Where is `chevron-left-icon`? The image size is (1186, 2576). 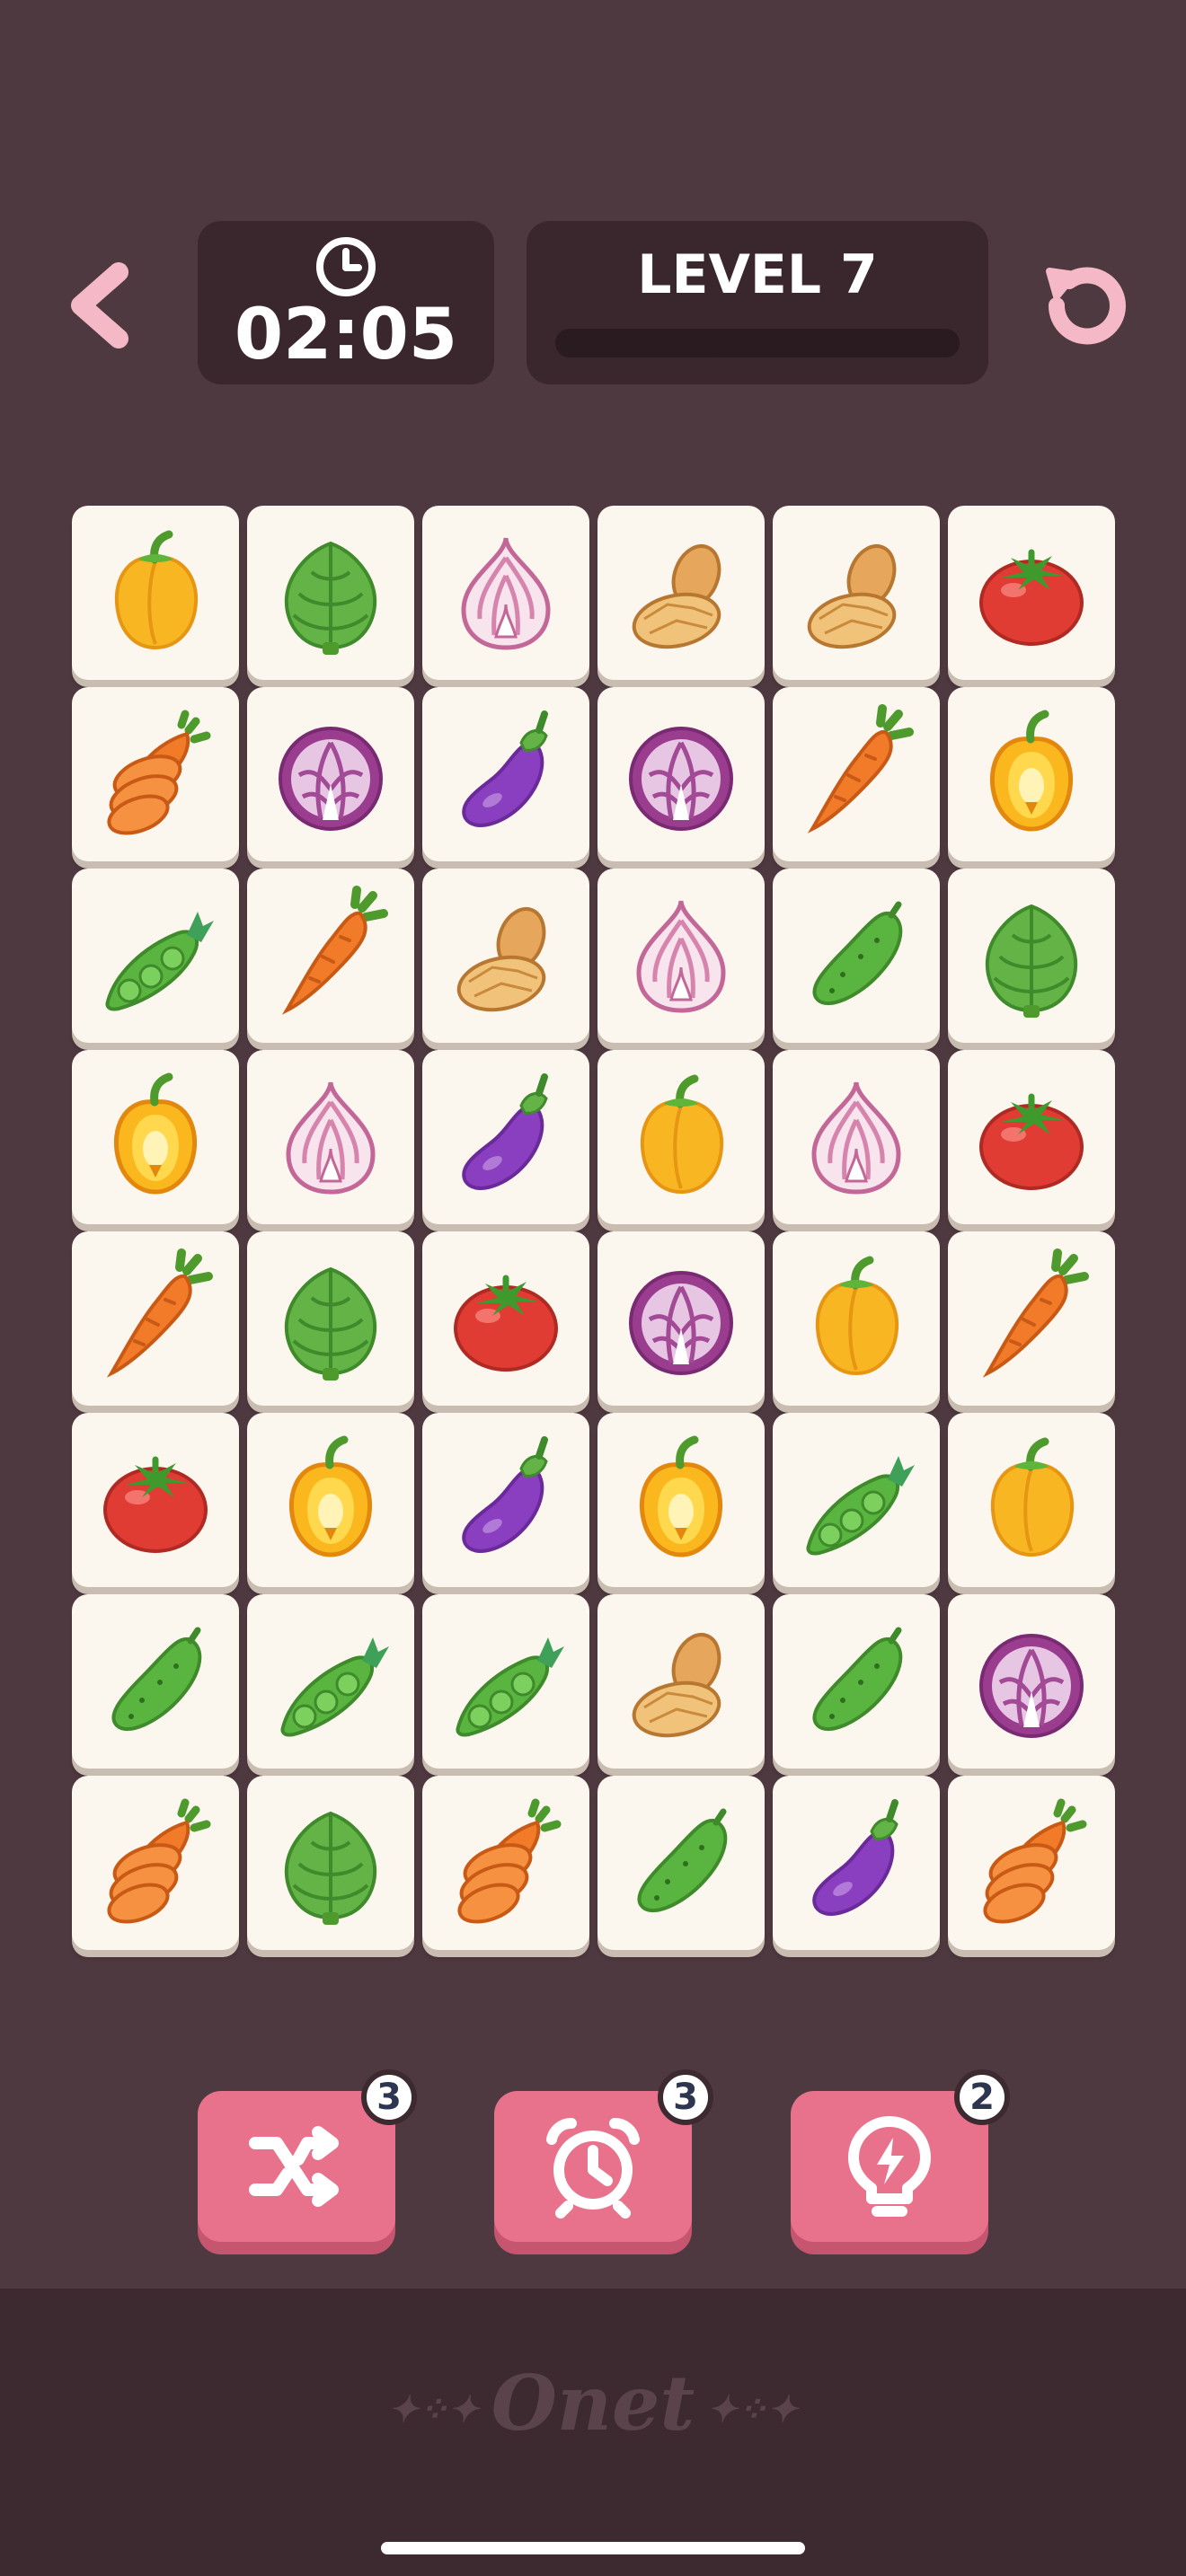 chevron-left-icon is located at coordinates (99, 305).